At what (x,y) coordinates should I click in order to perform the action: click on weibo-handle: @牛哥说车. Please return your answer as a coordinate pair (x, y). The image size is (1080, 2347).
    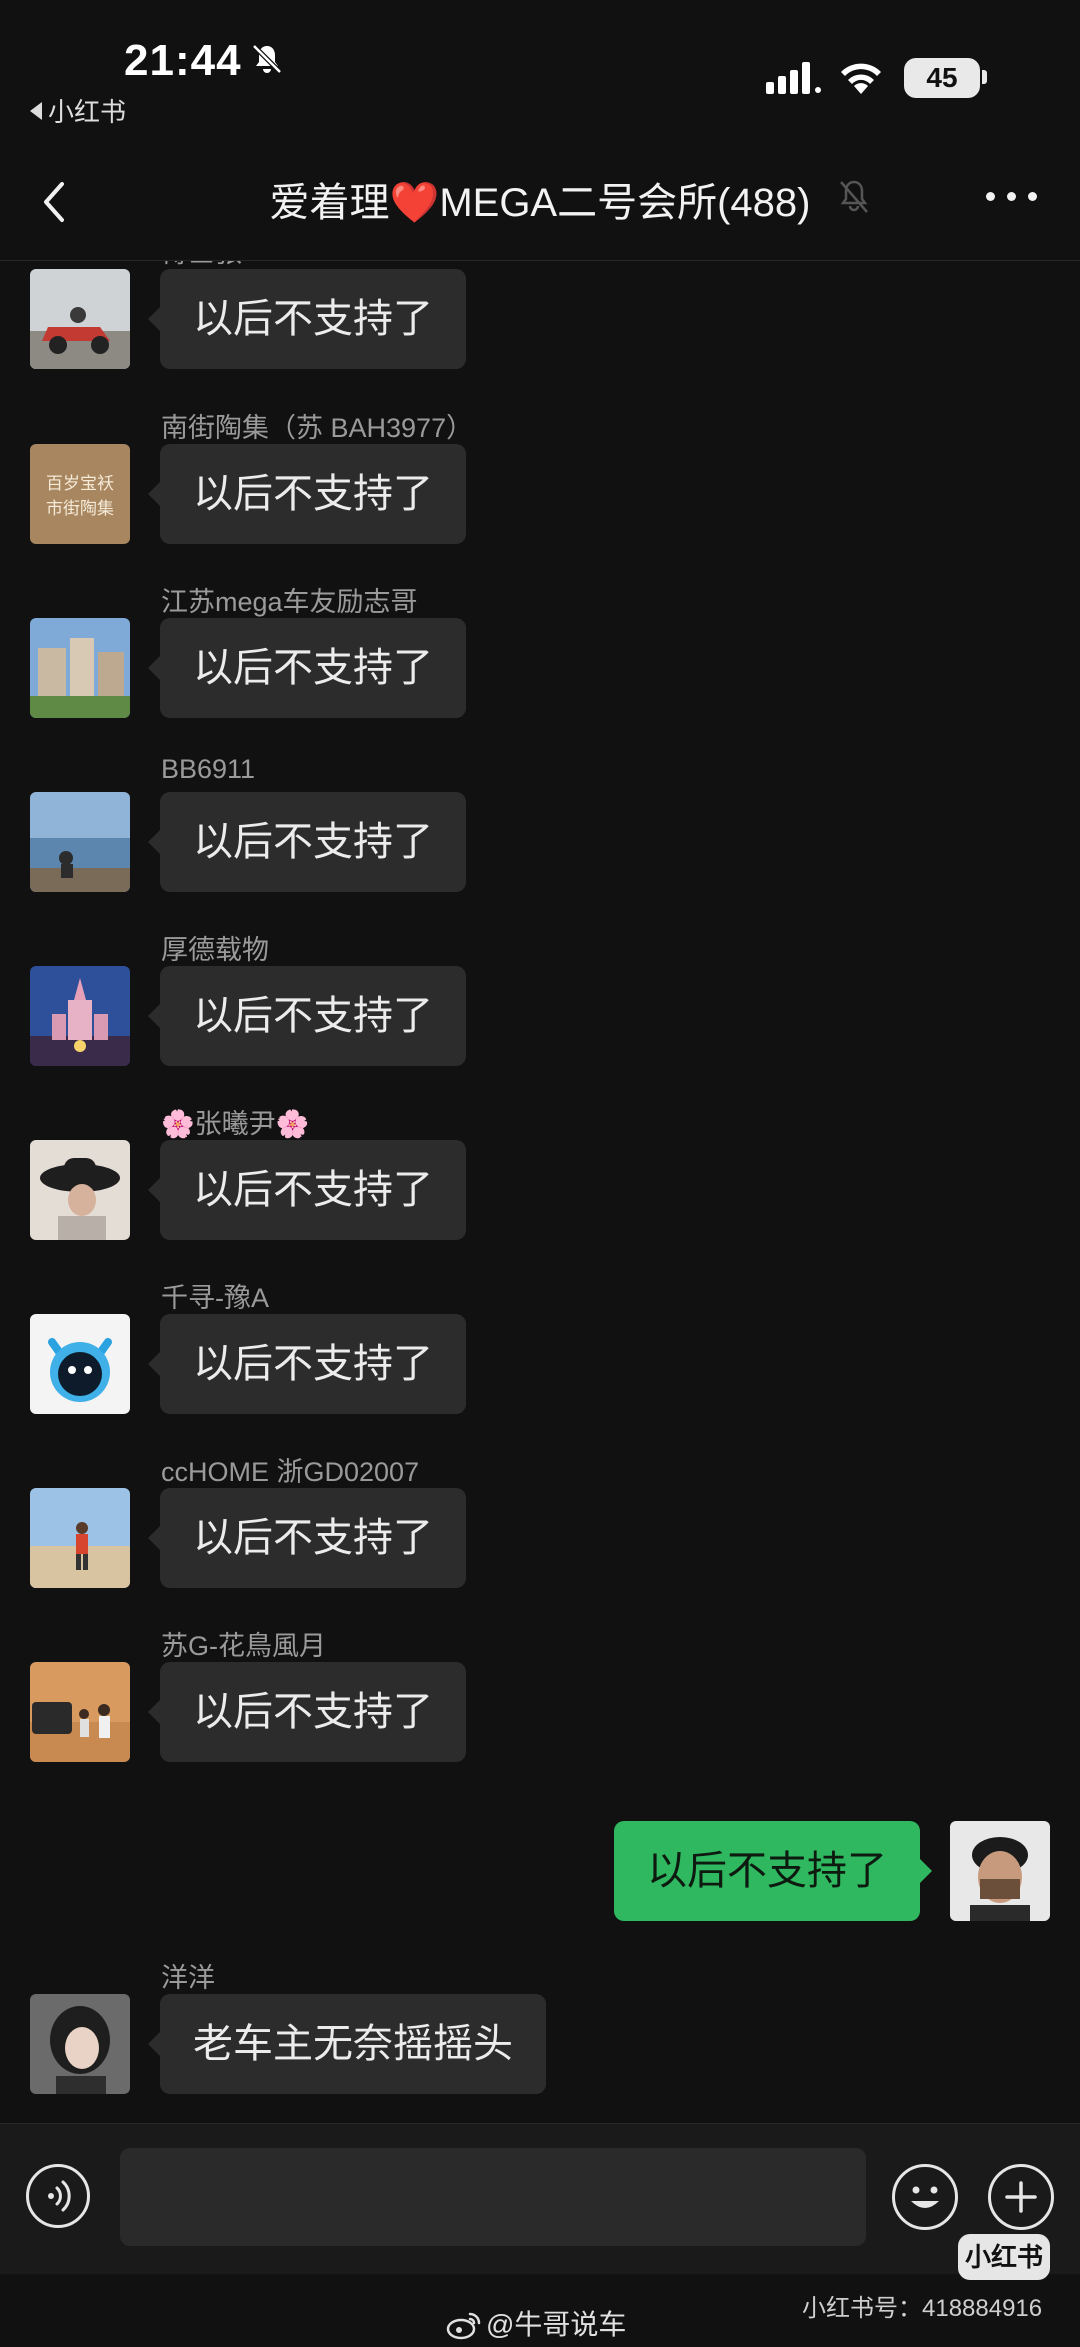
    Looking at the image, I should click on (556, 2324).